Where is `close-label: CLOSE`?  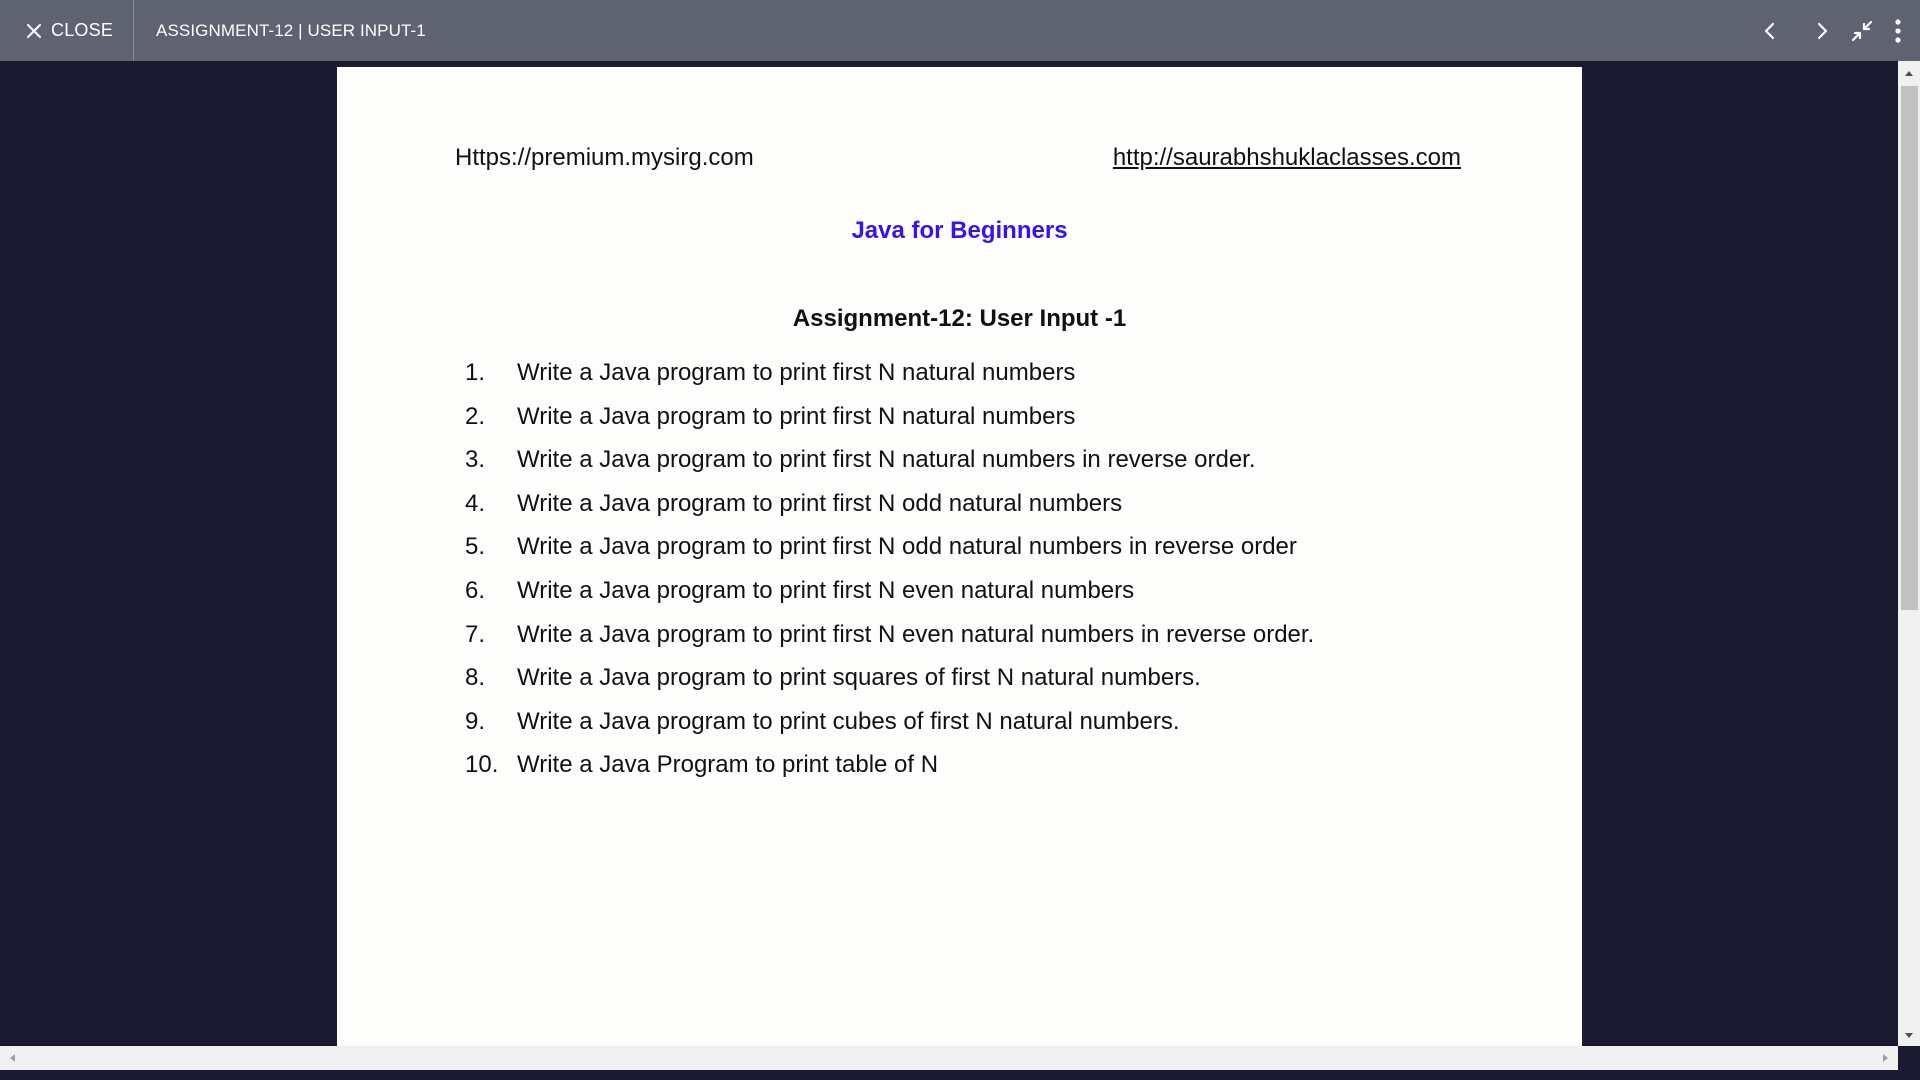 close-label: CLOSE is located at coordinates (82, 30).